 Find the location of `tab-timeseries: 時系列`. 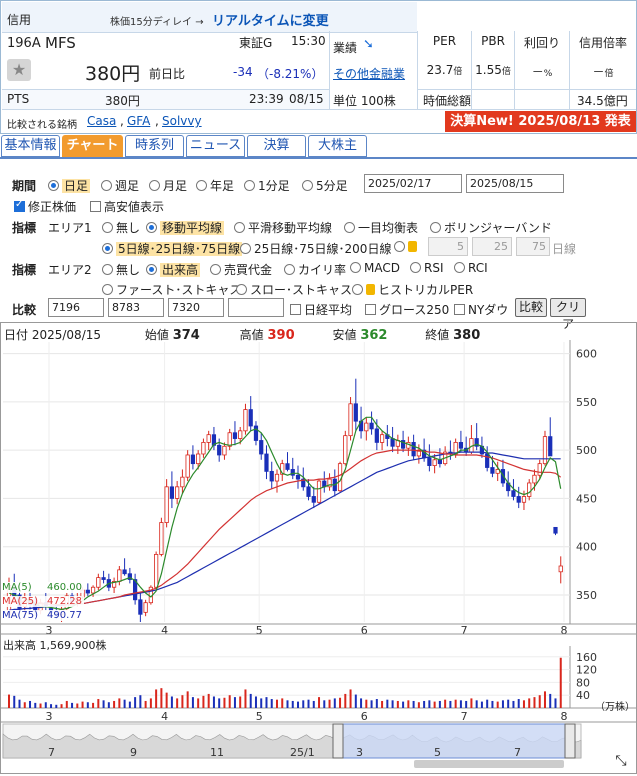

tab-timeseries: 時系列 is located at coordinates (154, 146).